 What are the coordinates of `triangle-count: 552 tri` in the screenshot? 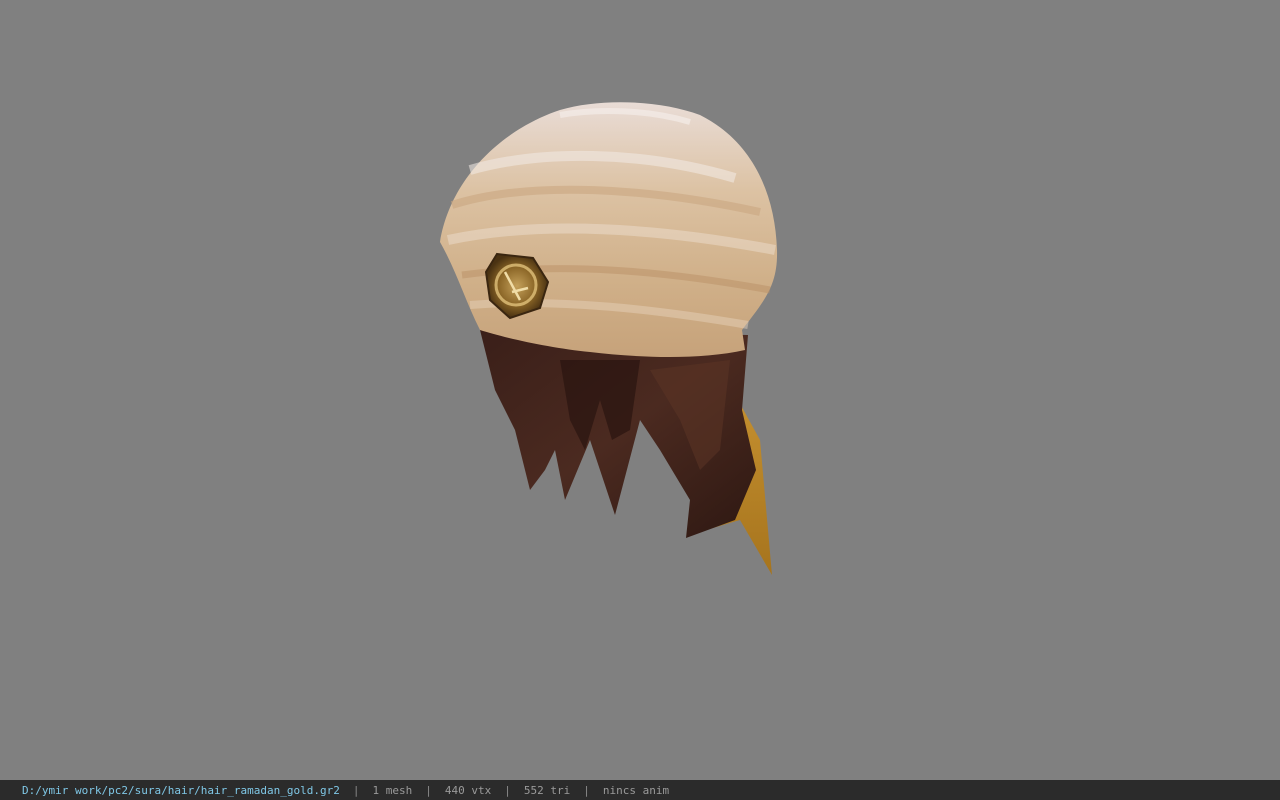 It's located at (547, 790).